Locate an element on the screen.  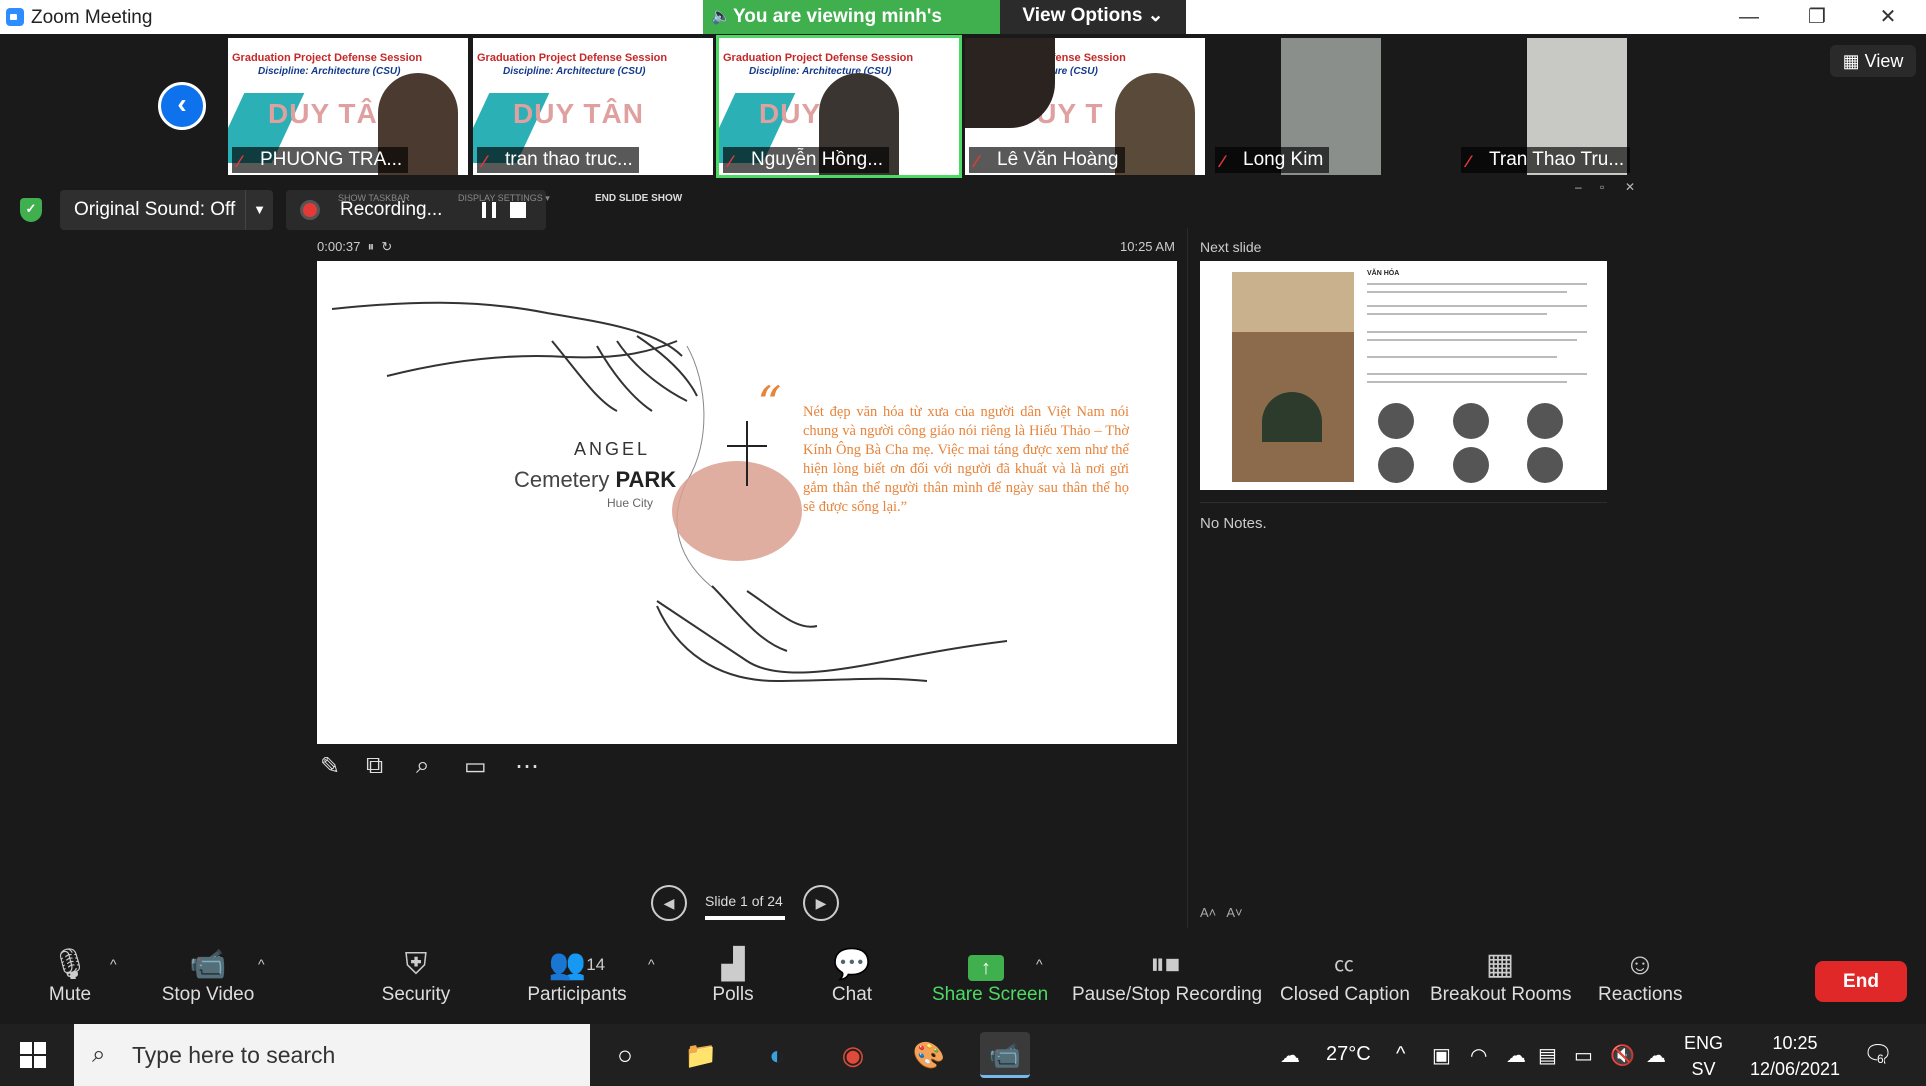
tile-session-text: Graduation Project Defense Session is located at coordinates (572, 58).